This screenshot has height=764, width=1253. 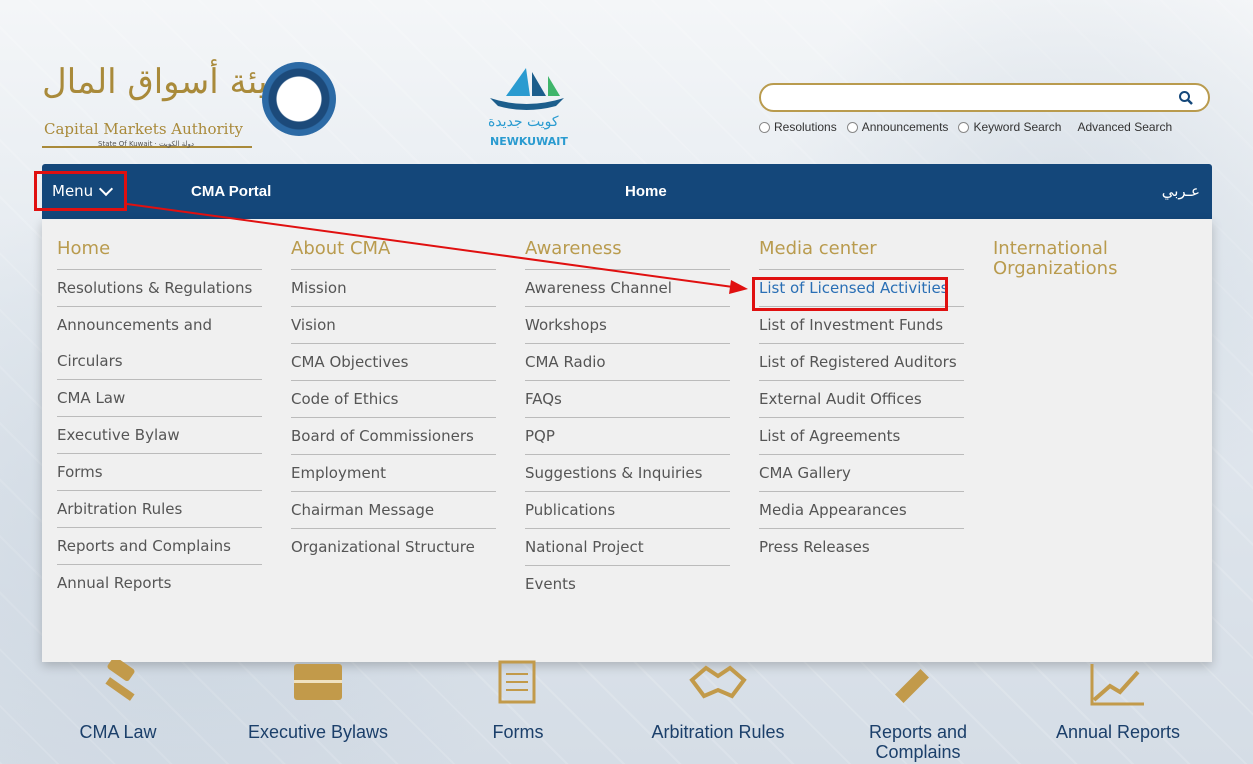 I want to click on search-option-keyword: Keyword Search, so click(x=1009, y=127).